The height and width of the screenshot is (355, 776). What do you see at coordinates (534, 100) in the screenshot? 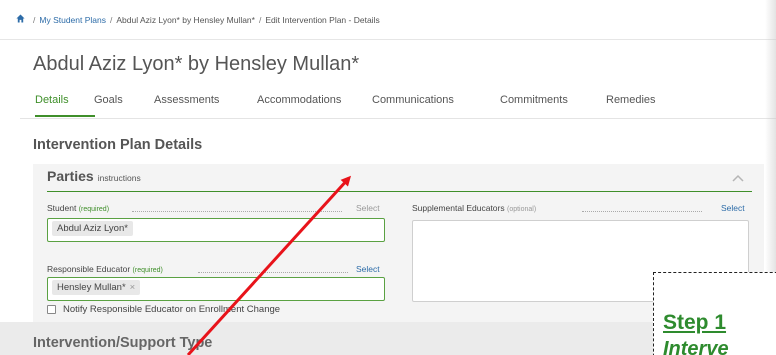
I see `tab-commitments: Commitments` at bounding box center [534, 100].